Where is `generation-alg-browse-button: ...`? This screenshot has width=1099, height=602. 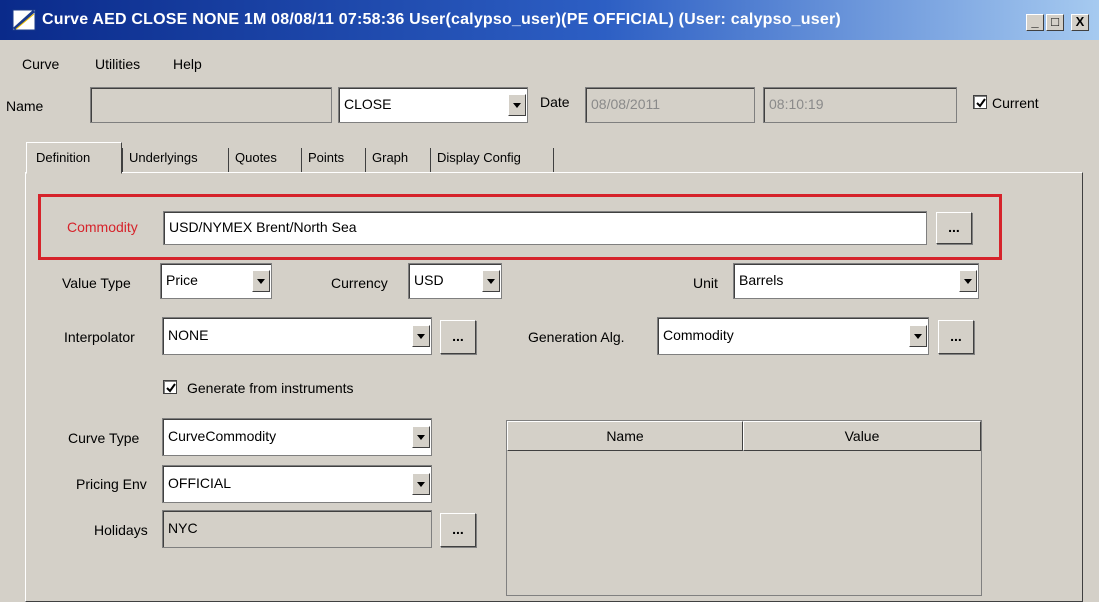 generation-alg-browse-button: ... is located at coordinates (956, 337).